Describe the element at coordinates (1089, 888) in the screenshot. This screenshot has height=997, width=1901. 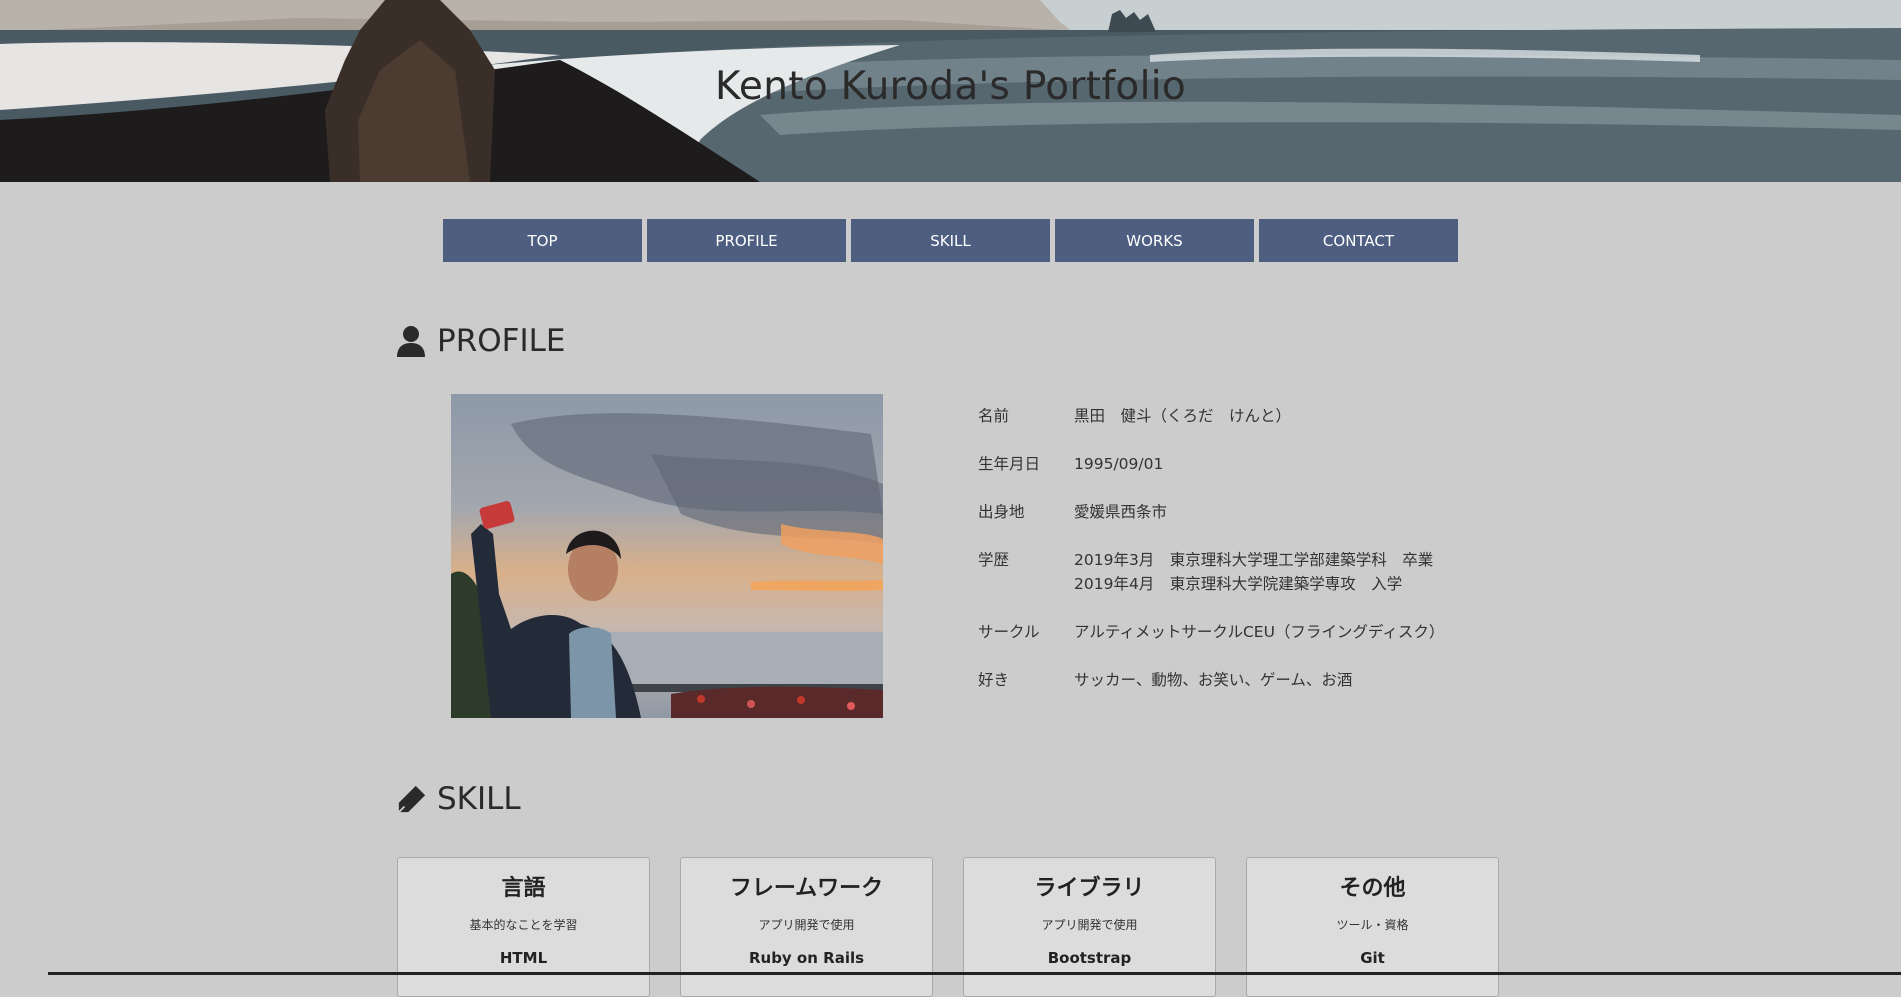
I see `skill-card-title: ライブラリ` at that location.